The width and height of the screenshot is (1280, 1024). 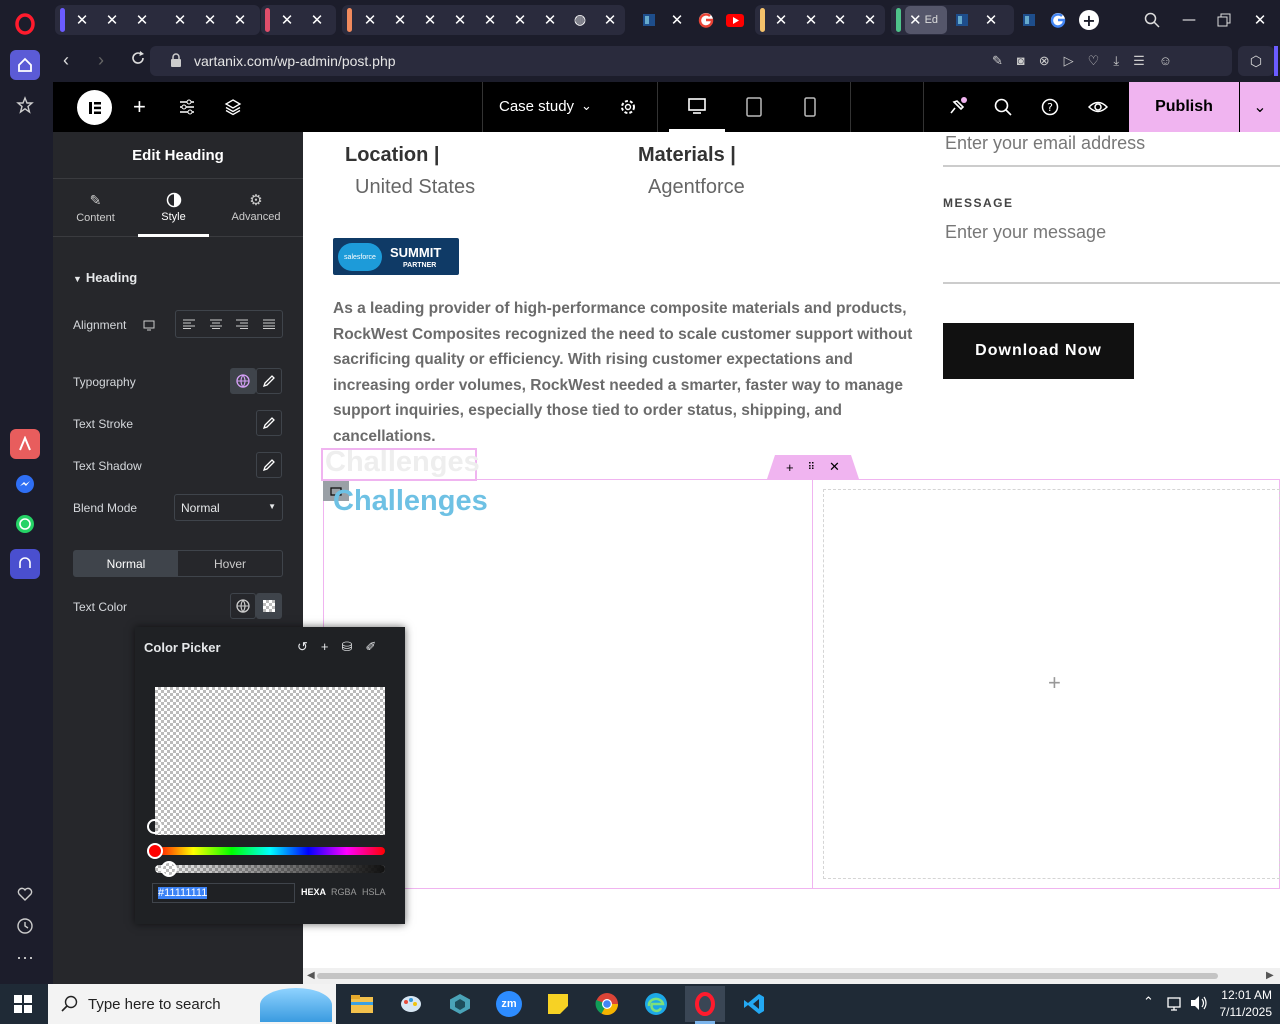 What do you see at coordinates (187, 109) in the screenshot?
I see `site-settings-icon` at bounding box center [187, 109].